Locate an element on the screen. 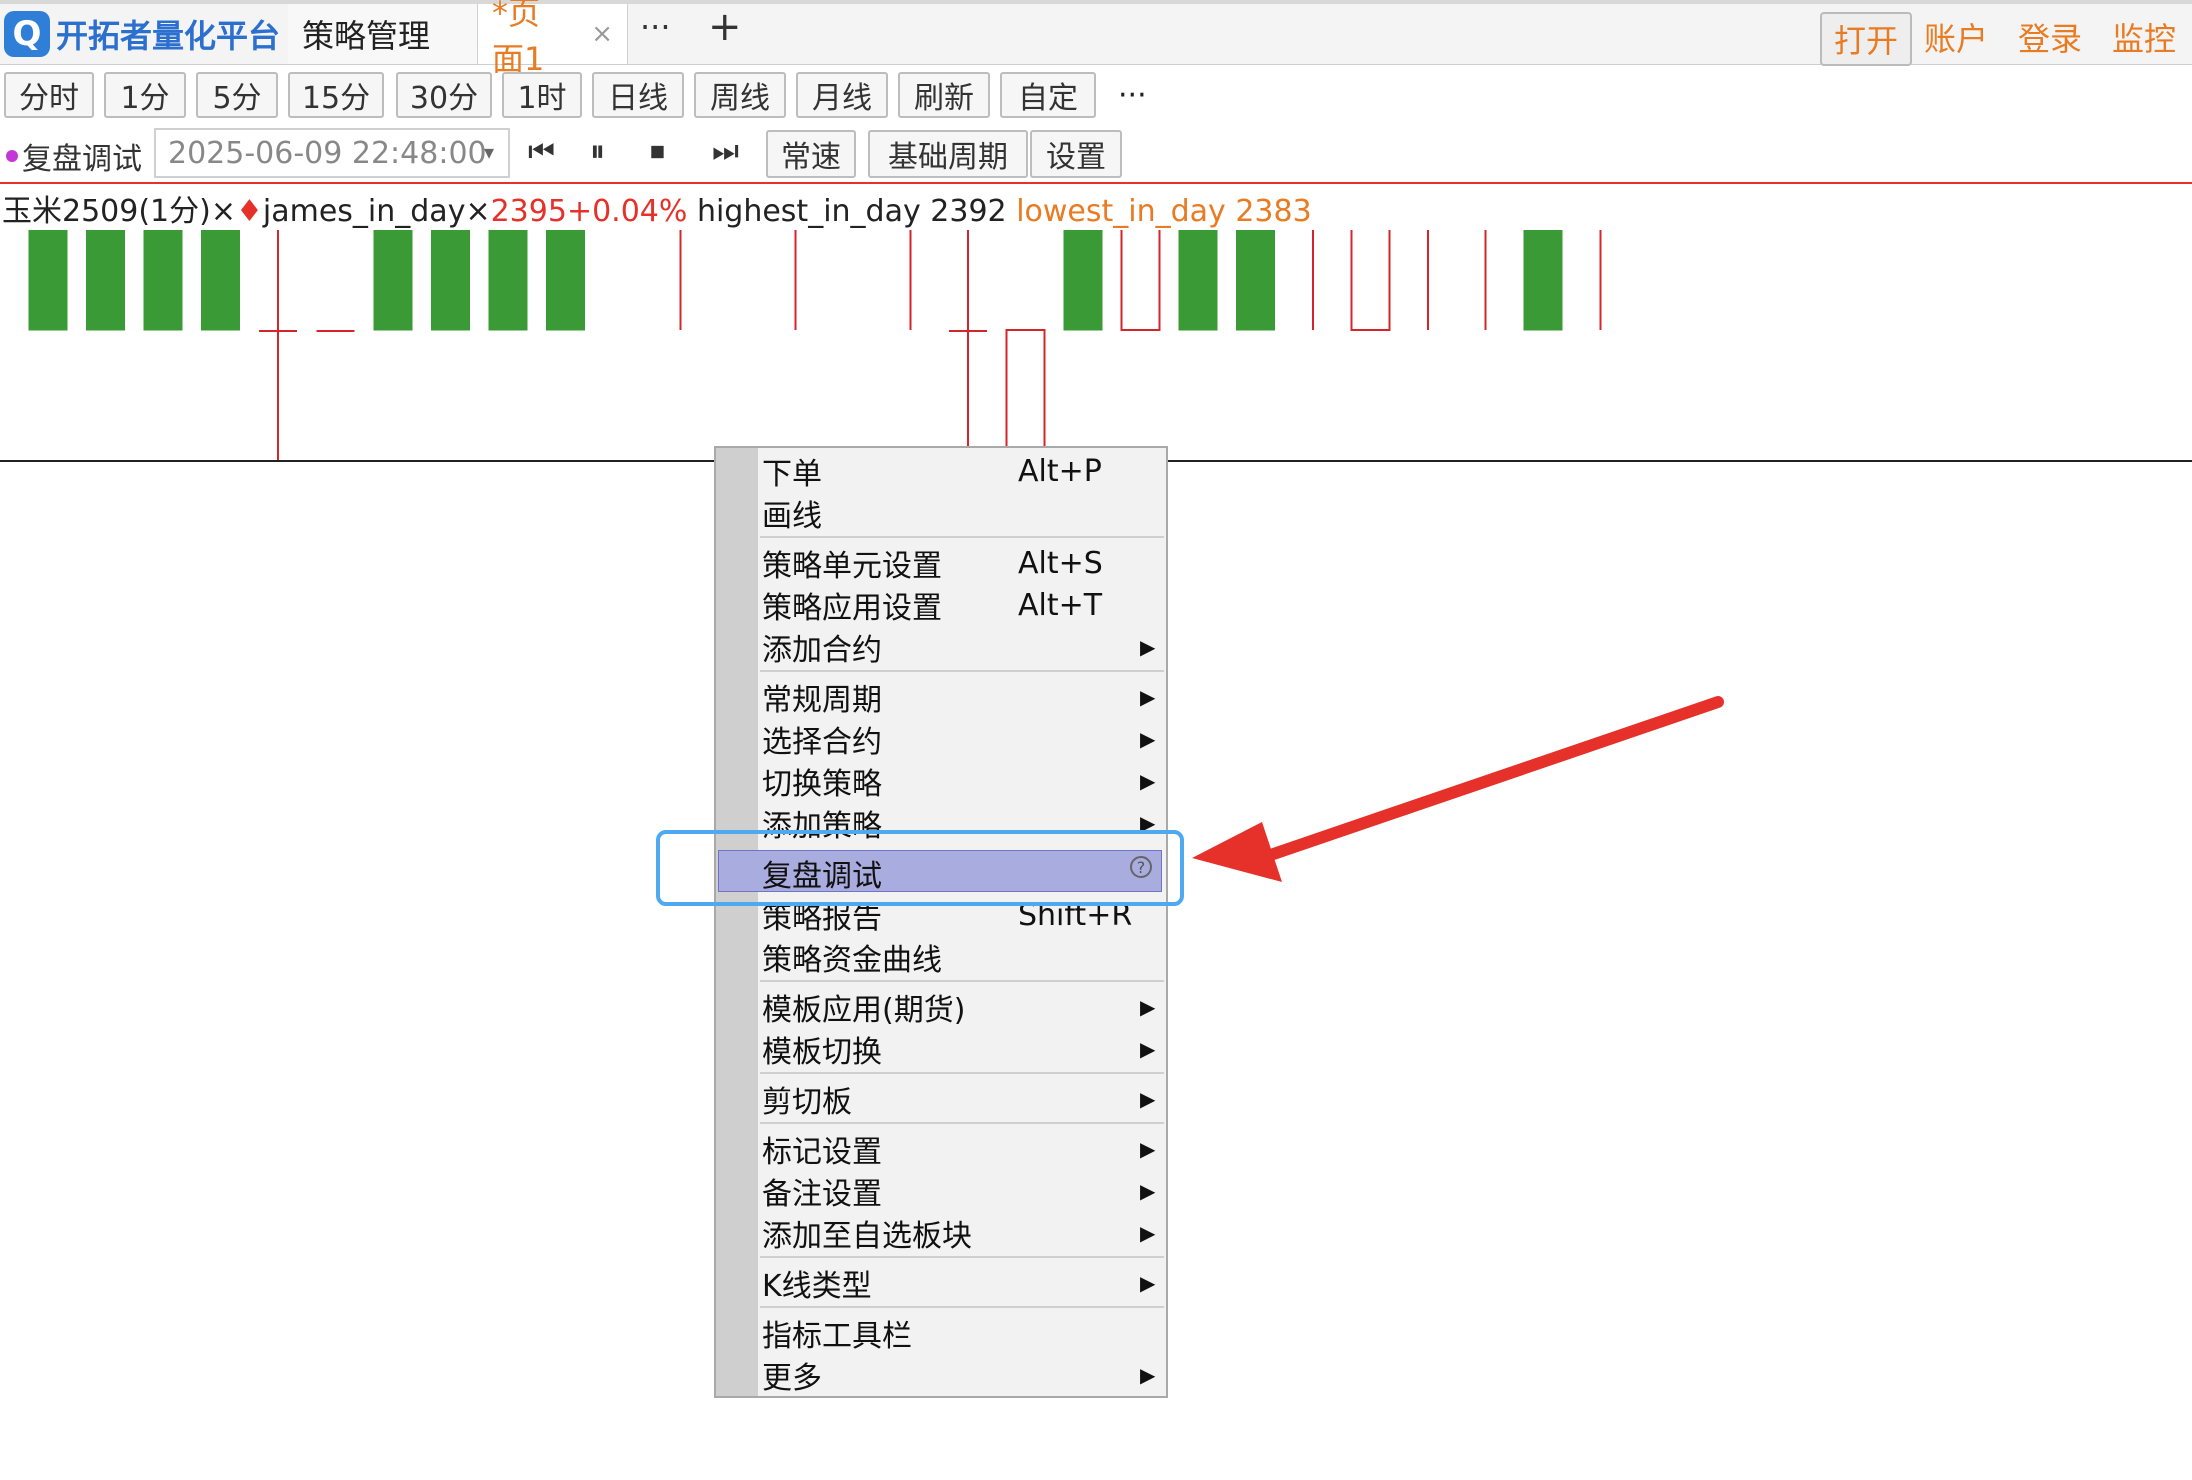  annotation-arrow is located at coordinates (1458, 789).